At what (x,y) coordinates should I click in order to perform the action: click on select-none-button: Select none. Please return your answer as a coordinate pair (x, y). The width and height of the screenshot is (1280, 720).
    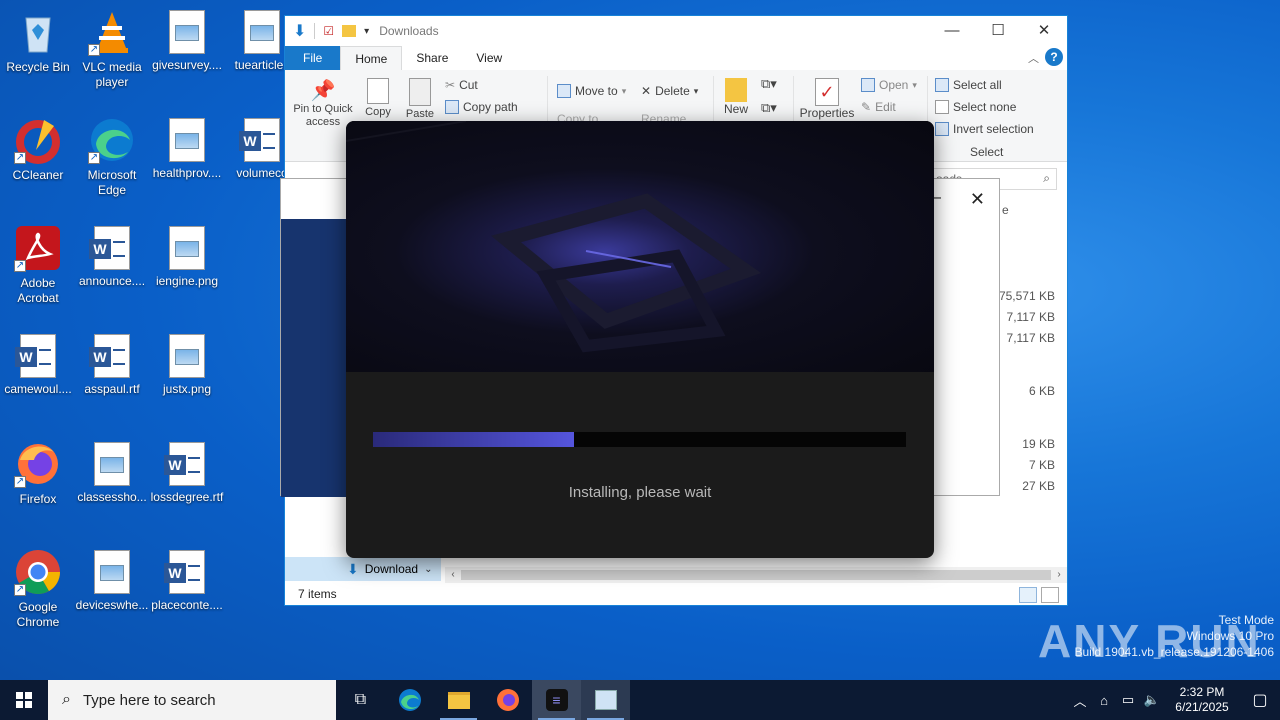
    Looking at the image, I should click on (975, 107).